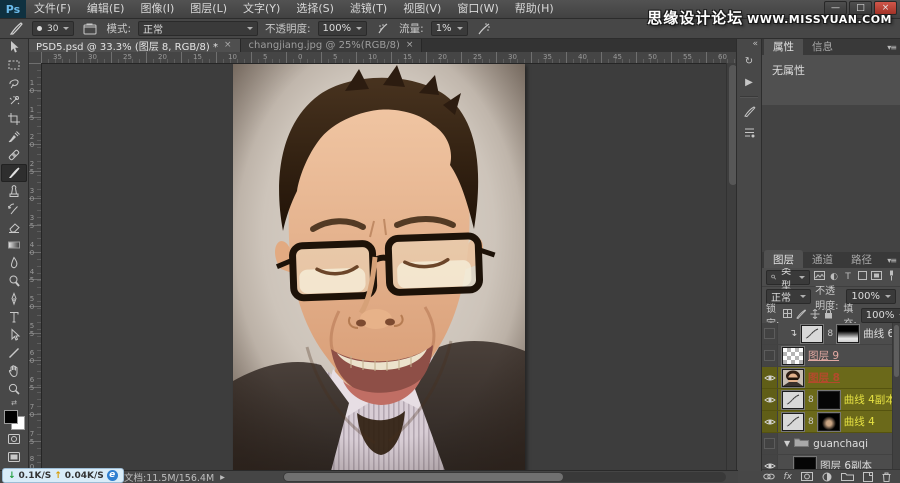 The height and width of the screenshot is (483, 900). Describe the element at coordinates (422, 9) in the screenshot. I see `menu-view: 视图(V)` at that location.